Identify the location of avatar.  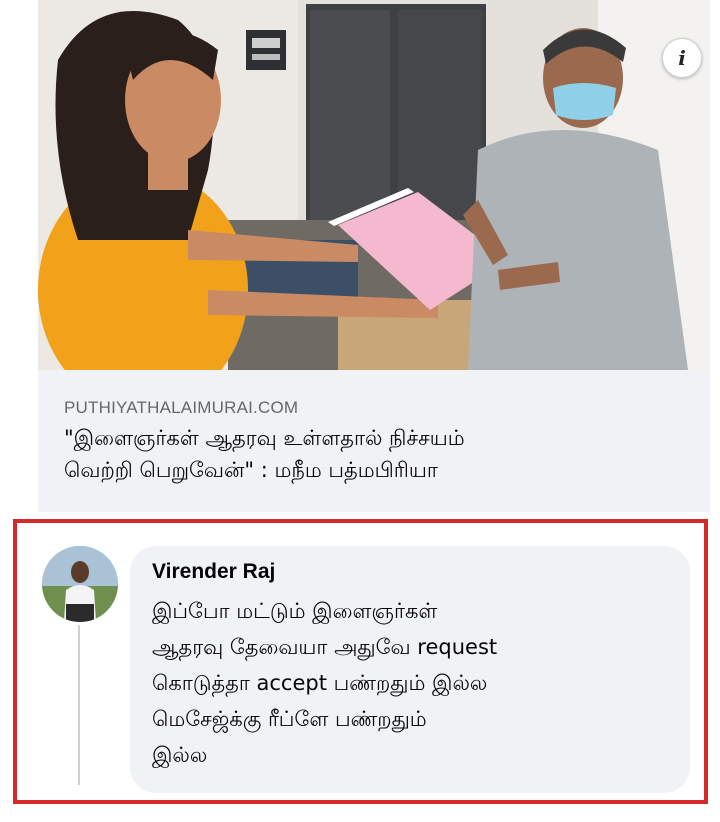
(80, 584).